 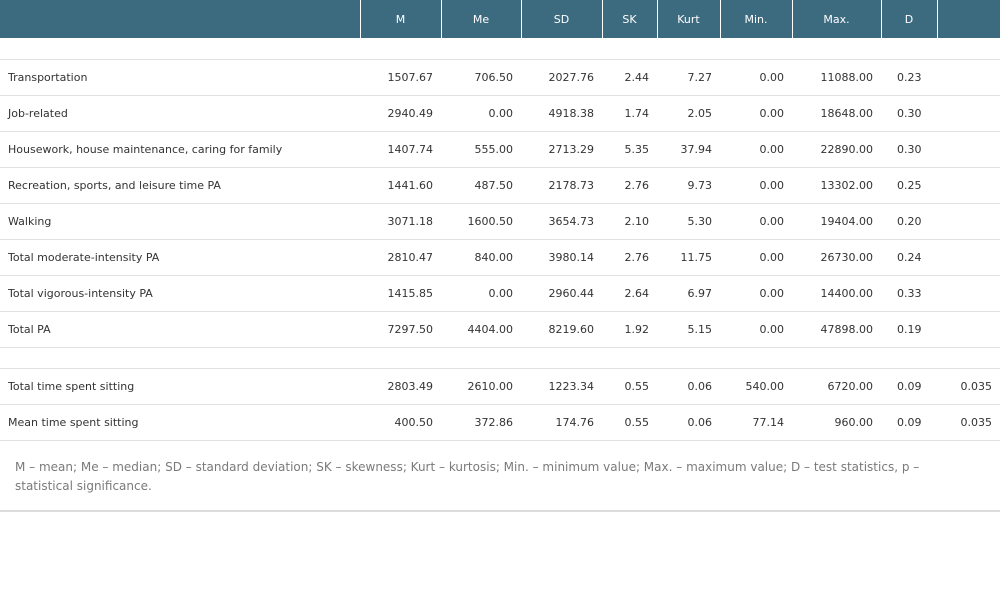 I want to click on cell-max: 11088.00, so click(x=836, y=77).